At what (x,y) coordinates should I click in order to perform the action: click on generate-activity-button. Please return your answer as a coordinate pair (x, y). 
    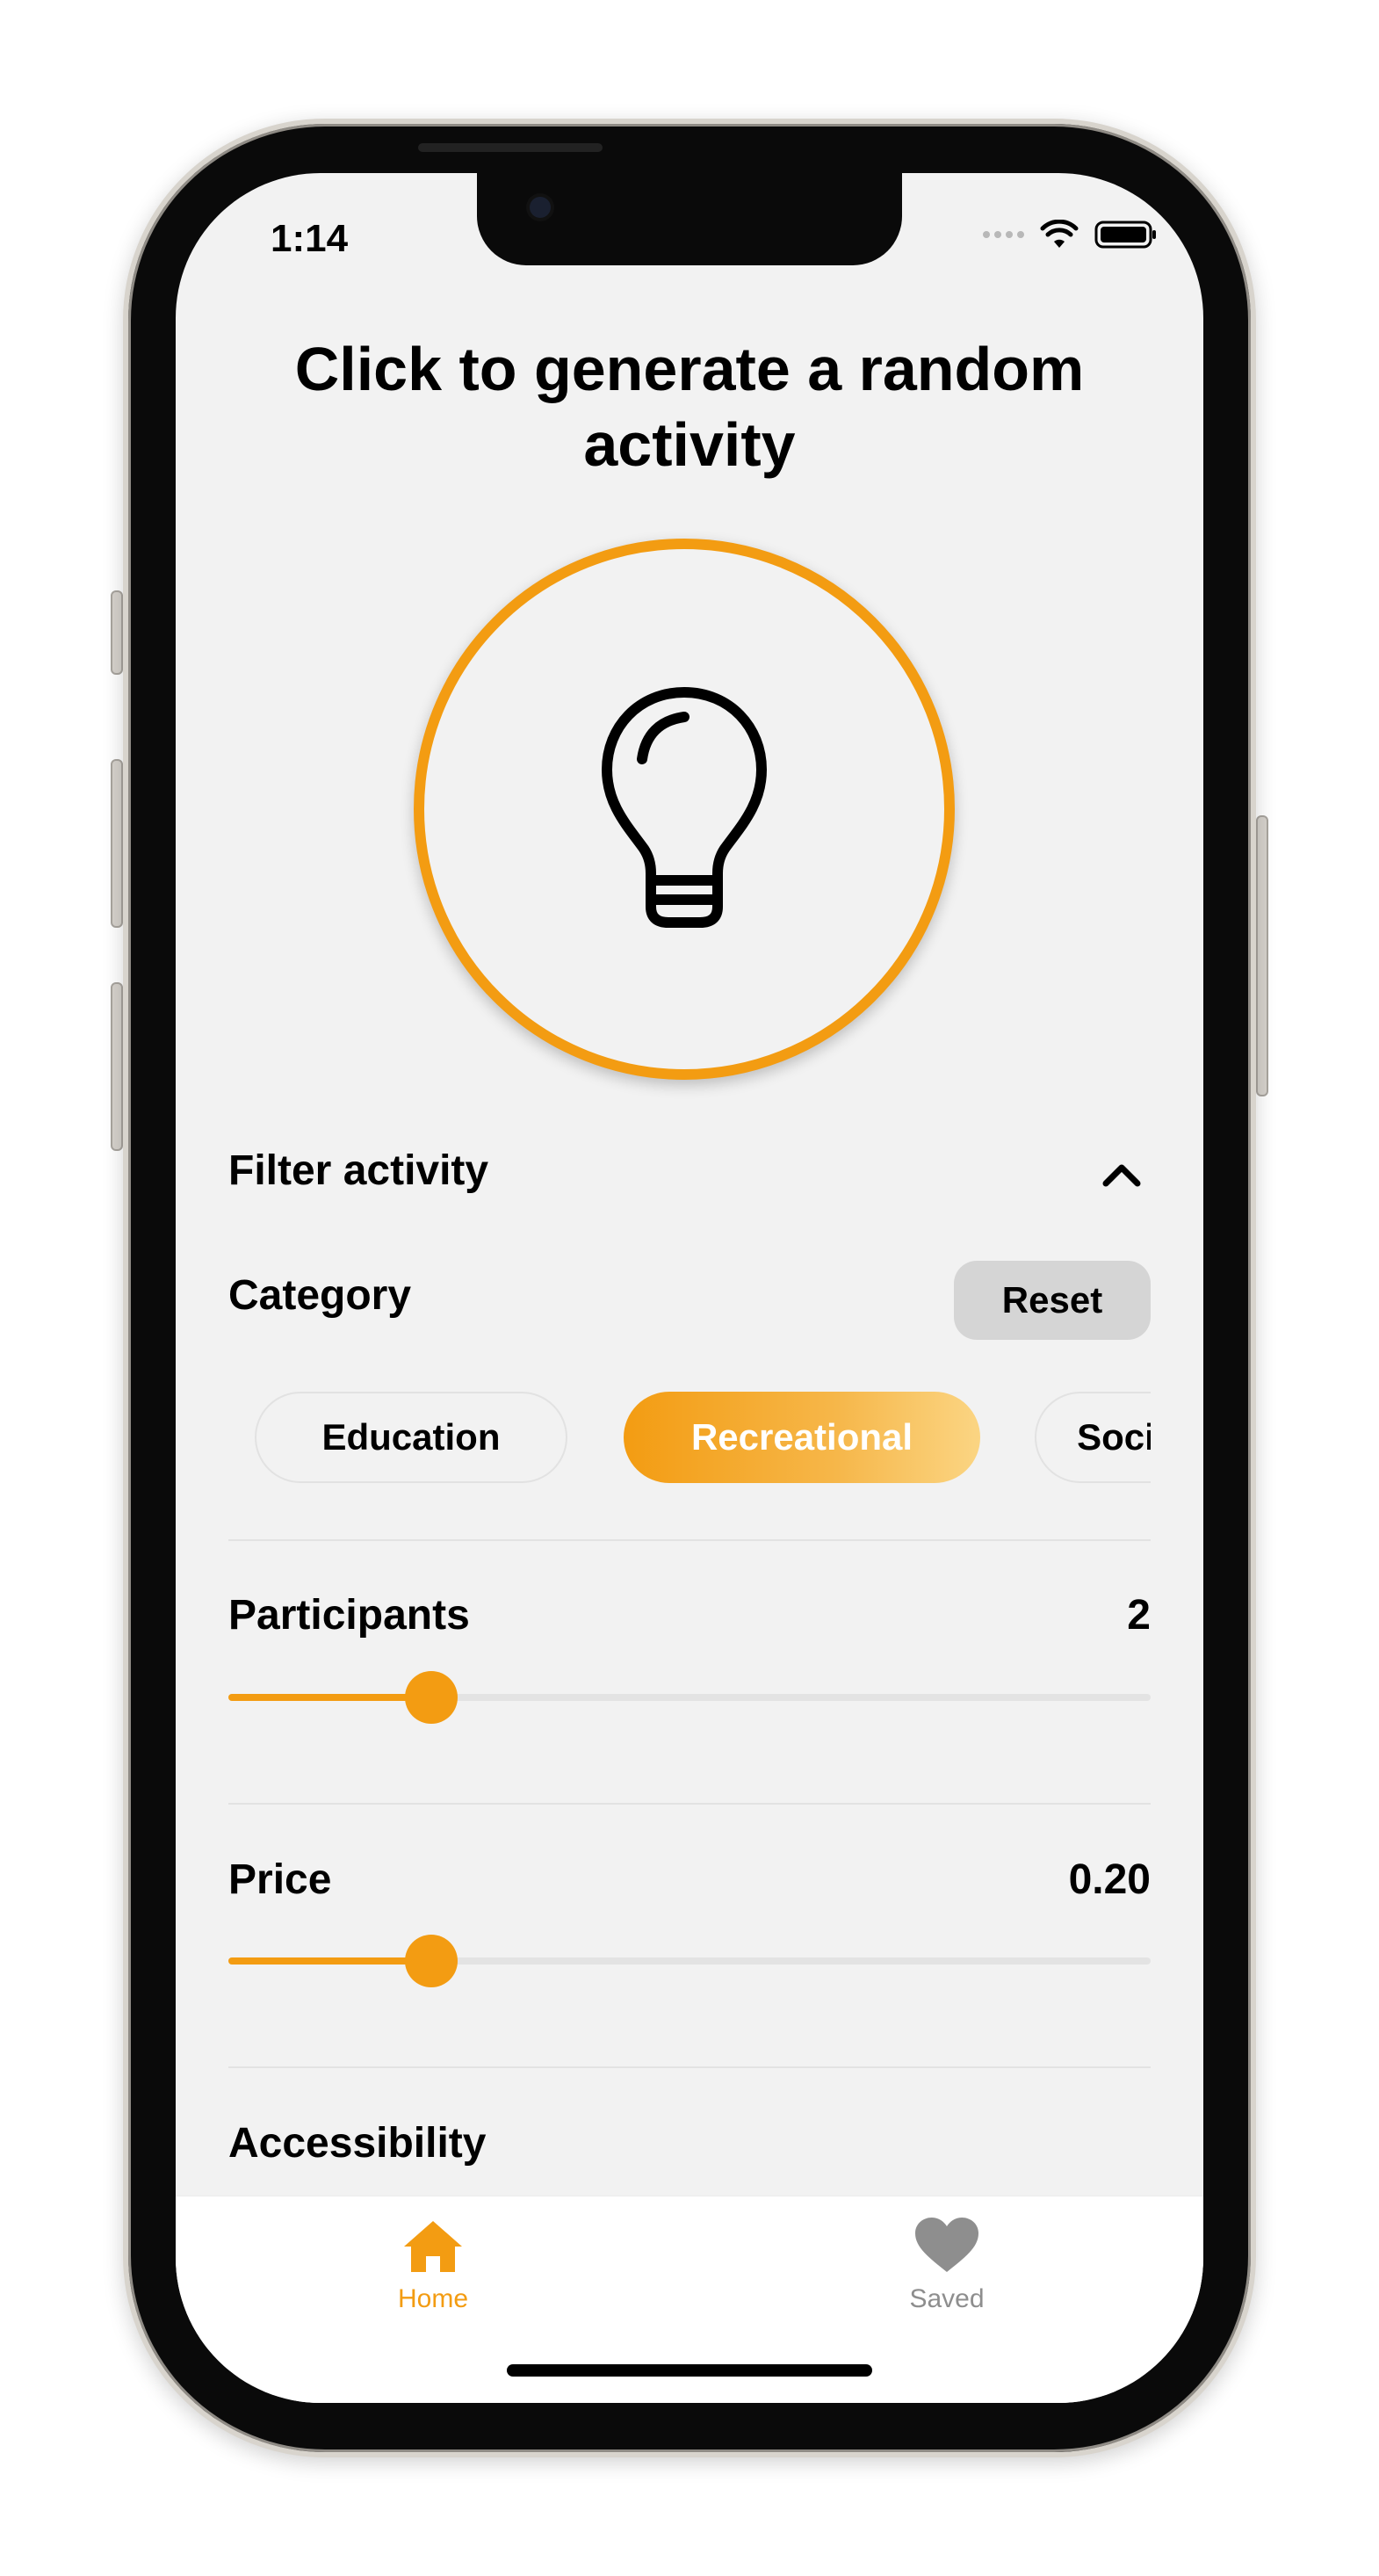
    Looking at the image, I should click on (684, 809).